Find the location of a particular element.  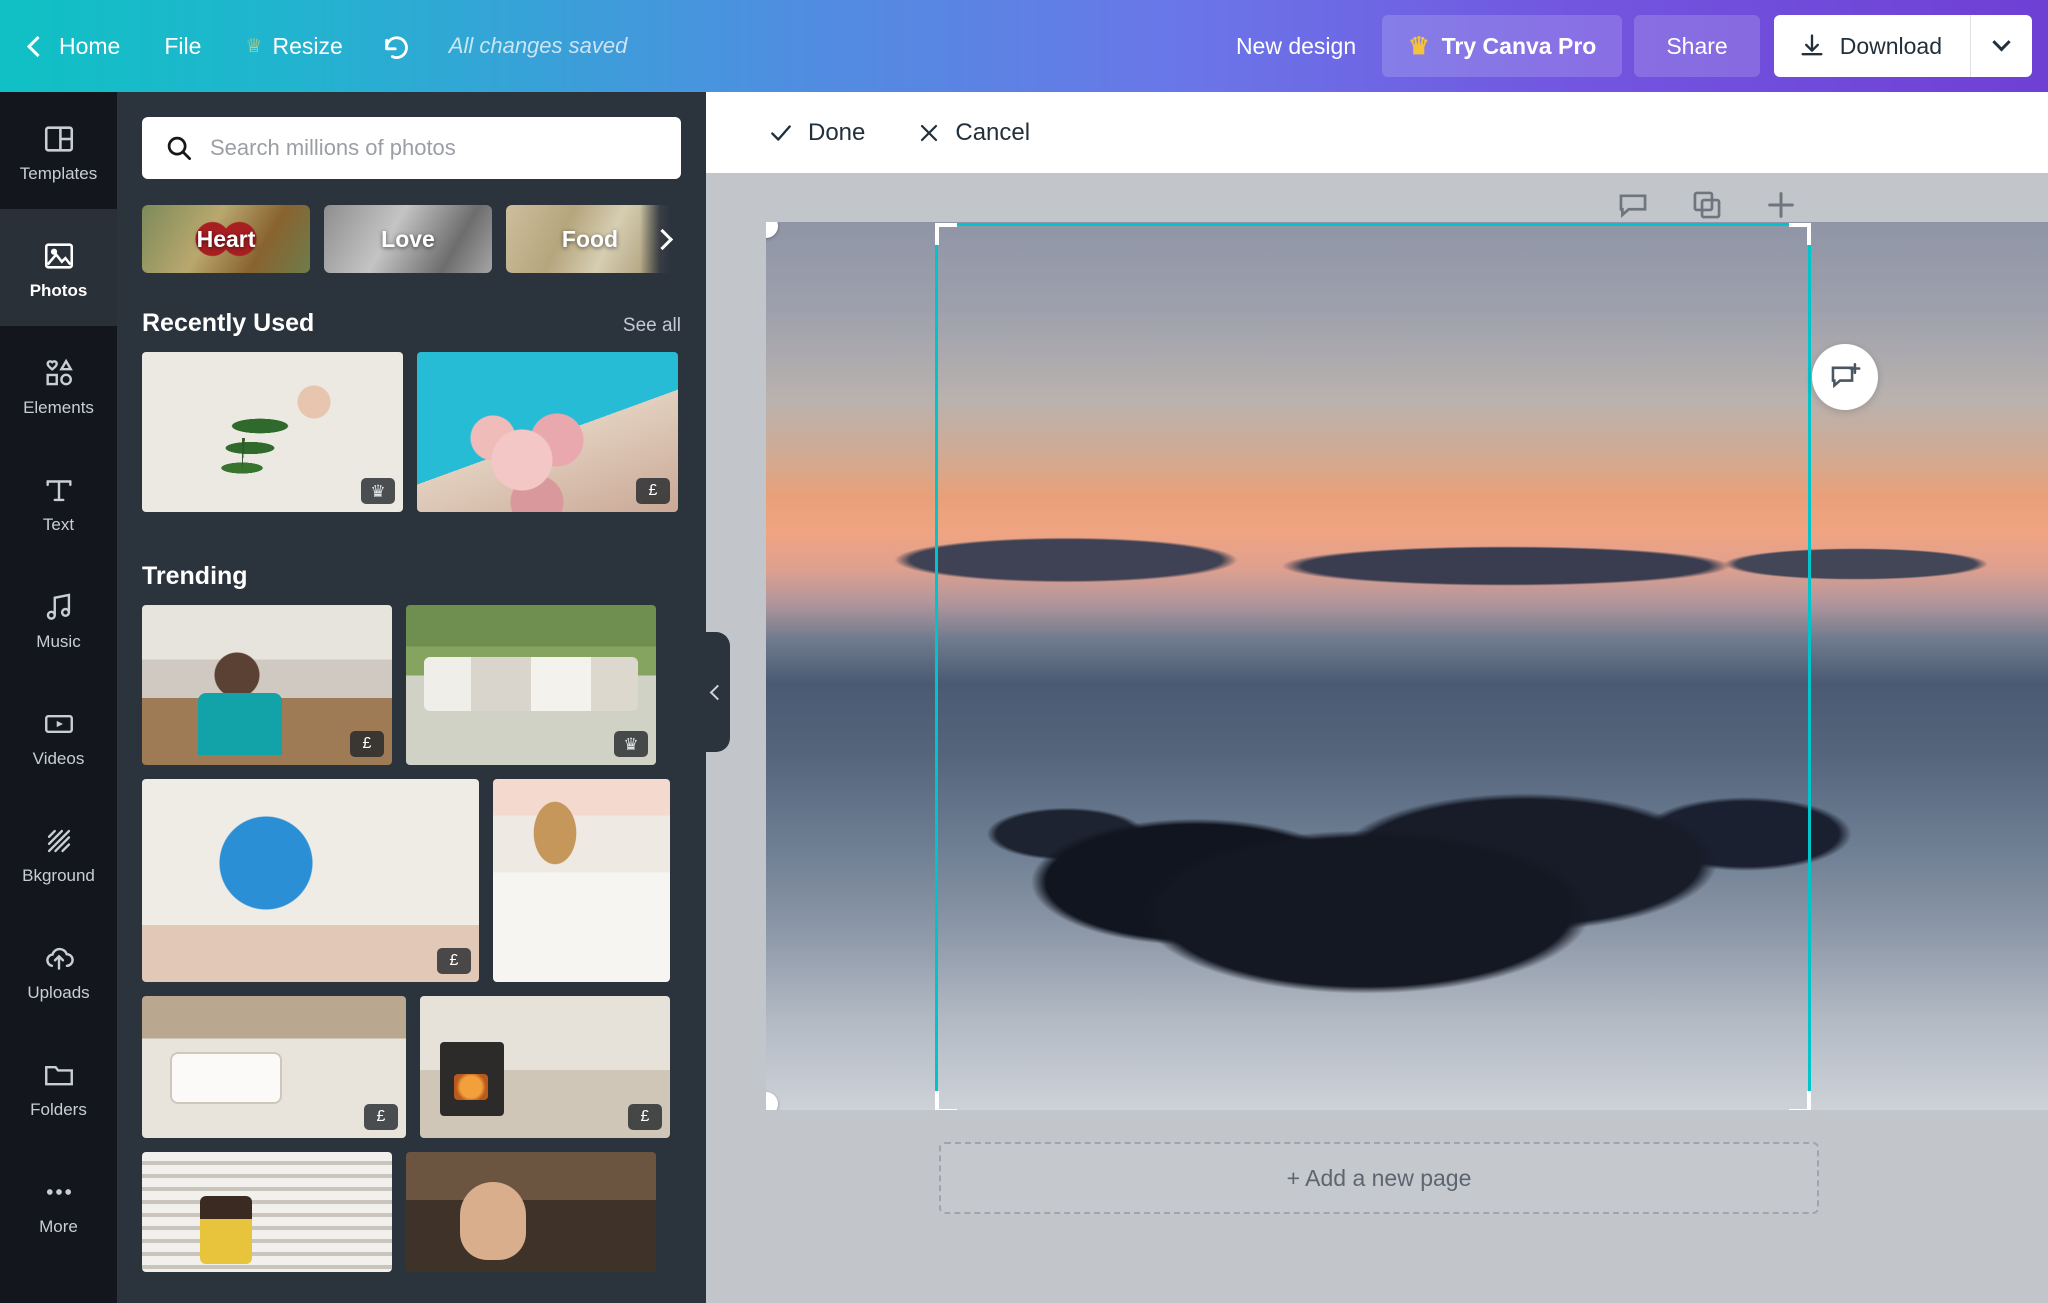

chip-label: Love is located at coordinates (408, 238).